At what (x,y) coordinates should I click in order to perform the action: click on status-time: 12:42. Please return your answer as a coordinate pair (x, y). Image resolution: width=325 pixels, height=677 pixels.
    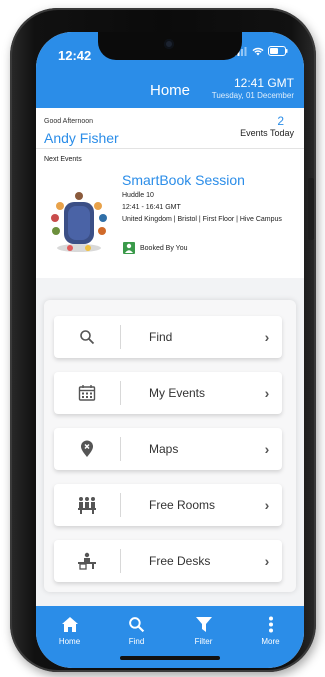
    Looking at the image, I should click on (75, 55).